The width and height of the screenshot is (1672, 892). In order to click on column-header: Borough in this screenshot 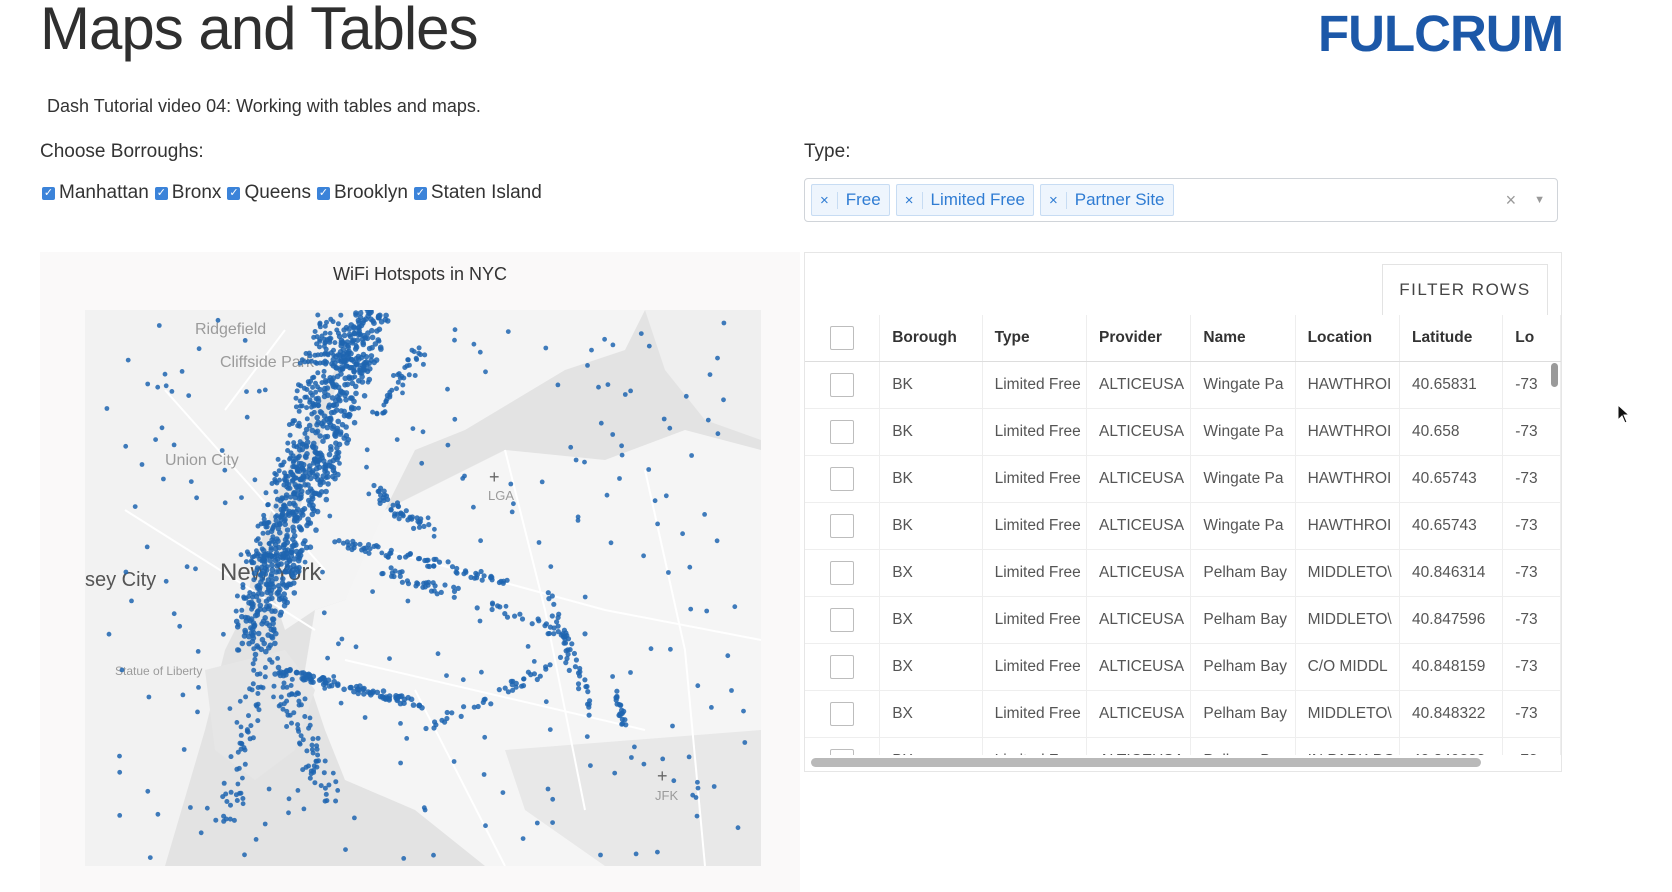, I will do `click(931, 338)`.